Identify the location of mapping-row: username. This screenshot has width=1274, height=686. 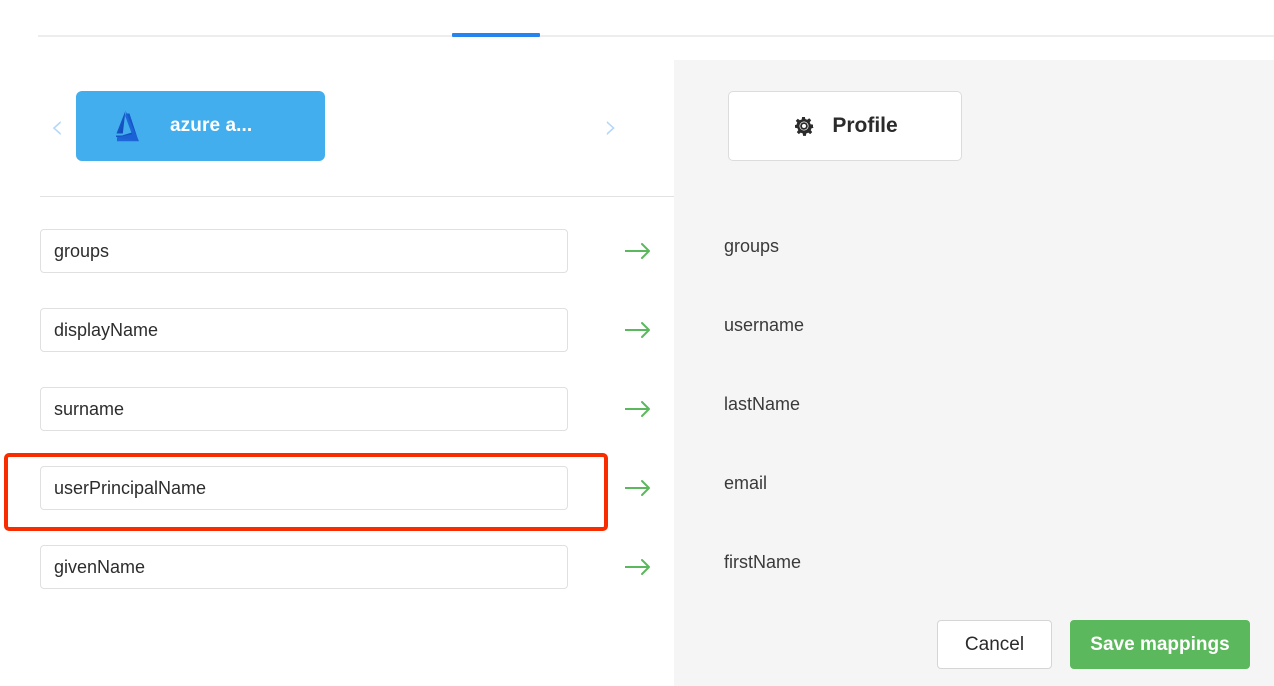
(637, 332).